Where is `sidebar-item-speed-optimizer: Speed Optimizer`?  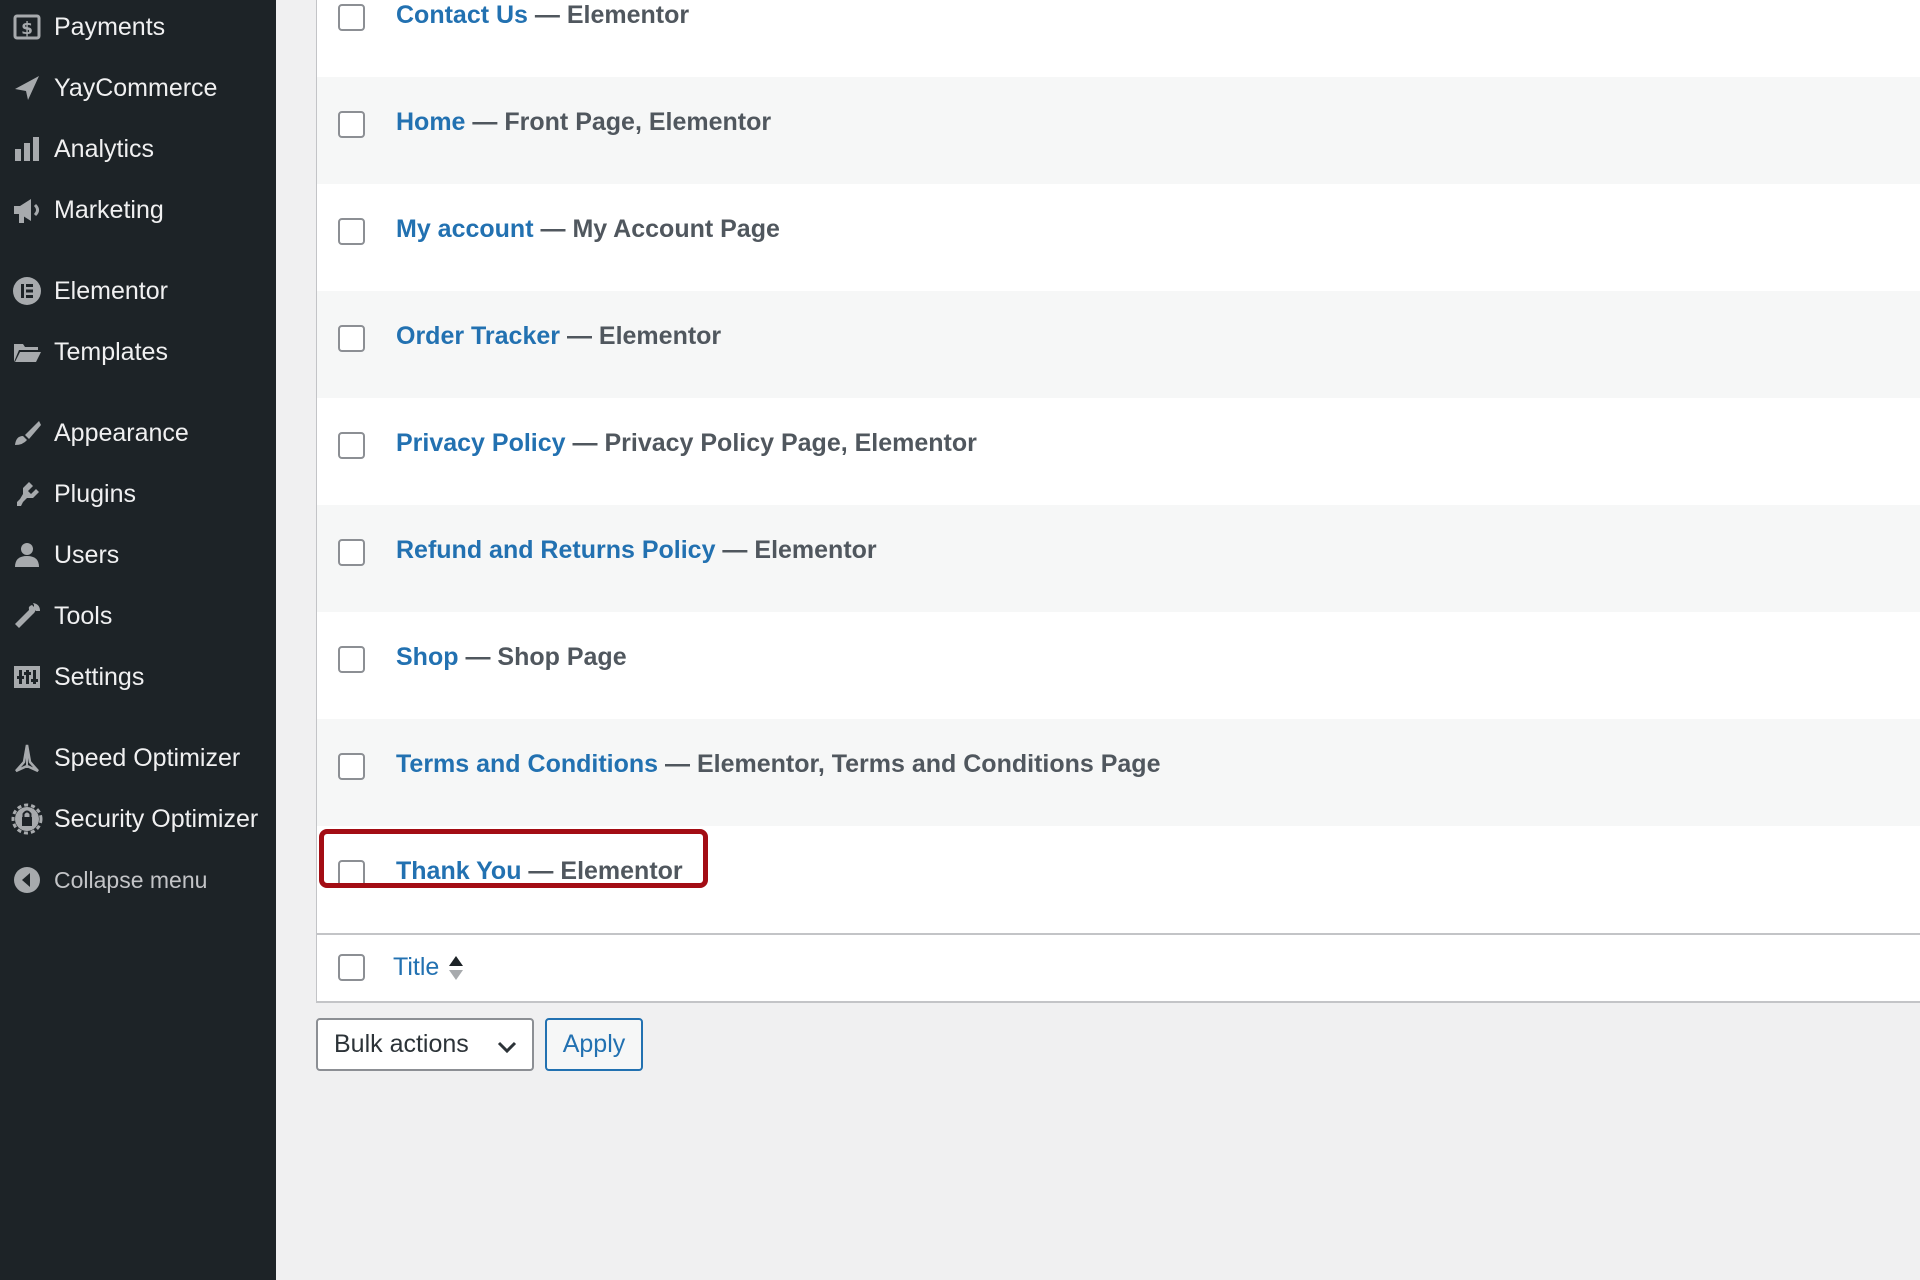
sidebar-item-speed-optimizer: Speed Optimizer is located at coordinates (138, 758).